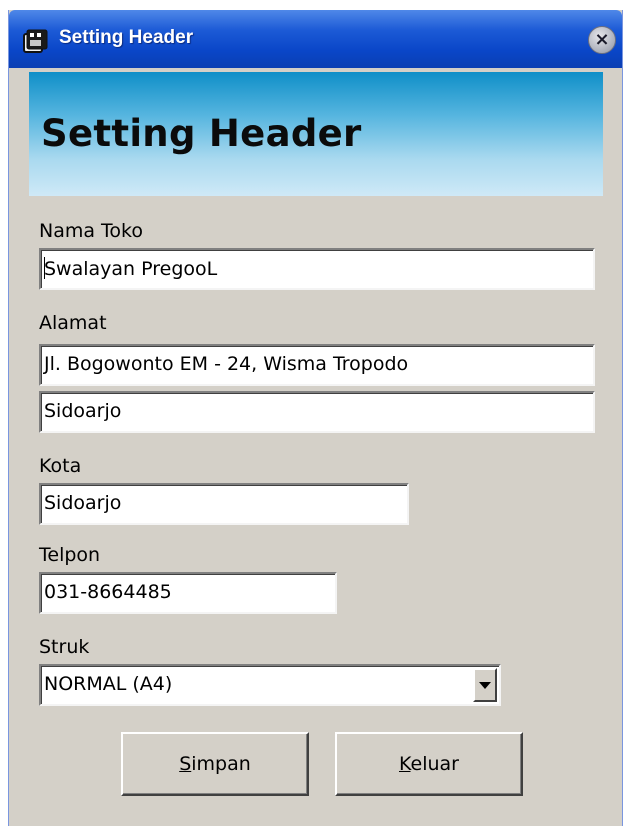 This screenshot has width=623, height=826. Describe the element at coordinates (70, 555) in the screenshot. I see `label-telpon: Telpon` at that location.